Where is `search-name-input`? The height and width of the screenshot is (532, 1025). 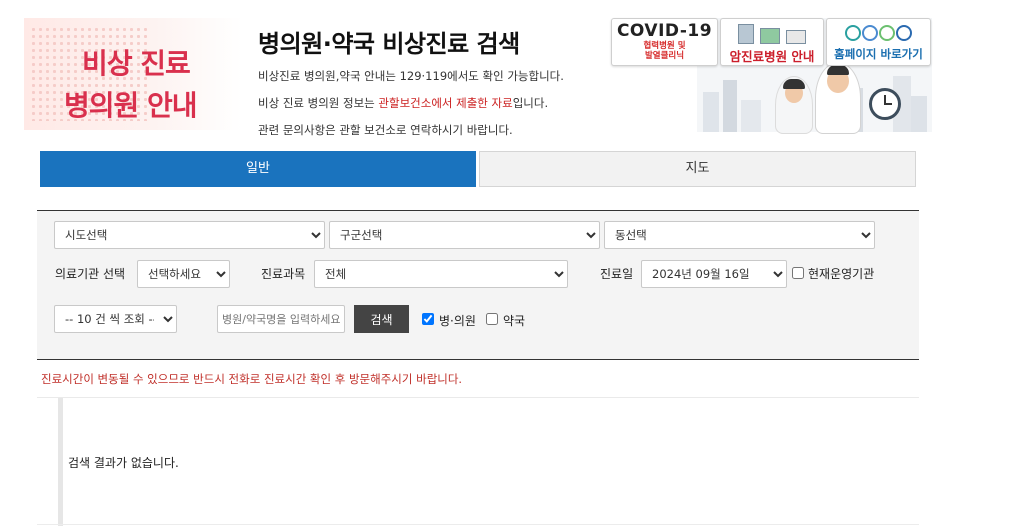 search-name-input is located at coordinates (281, 319).